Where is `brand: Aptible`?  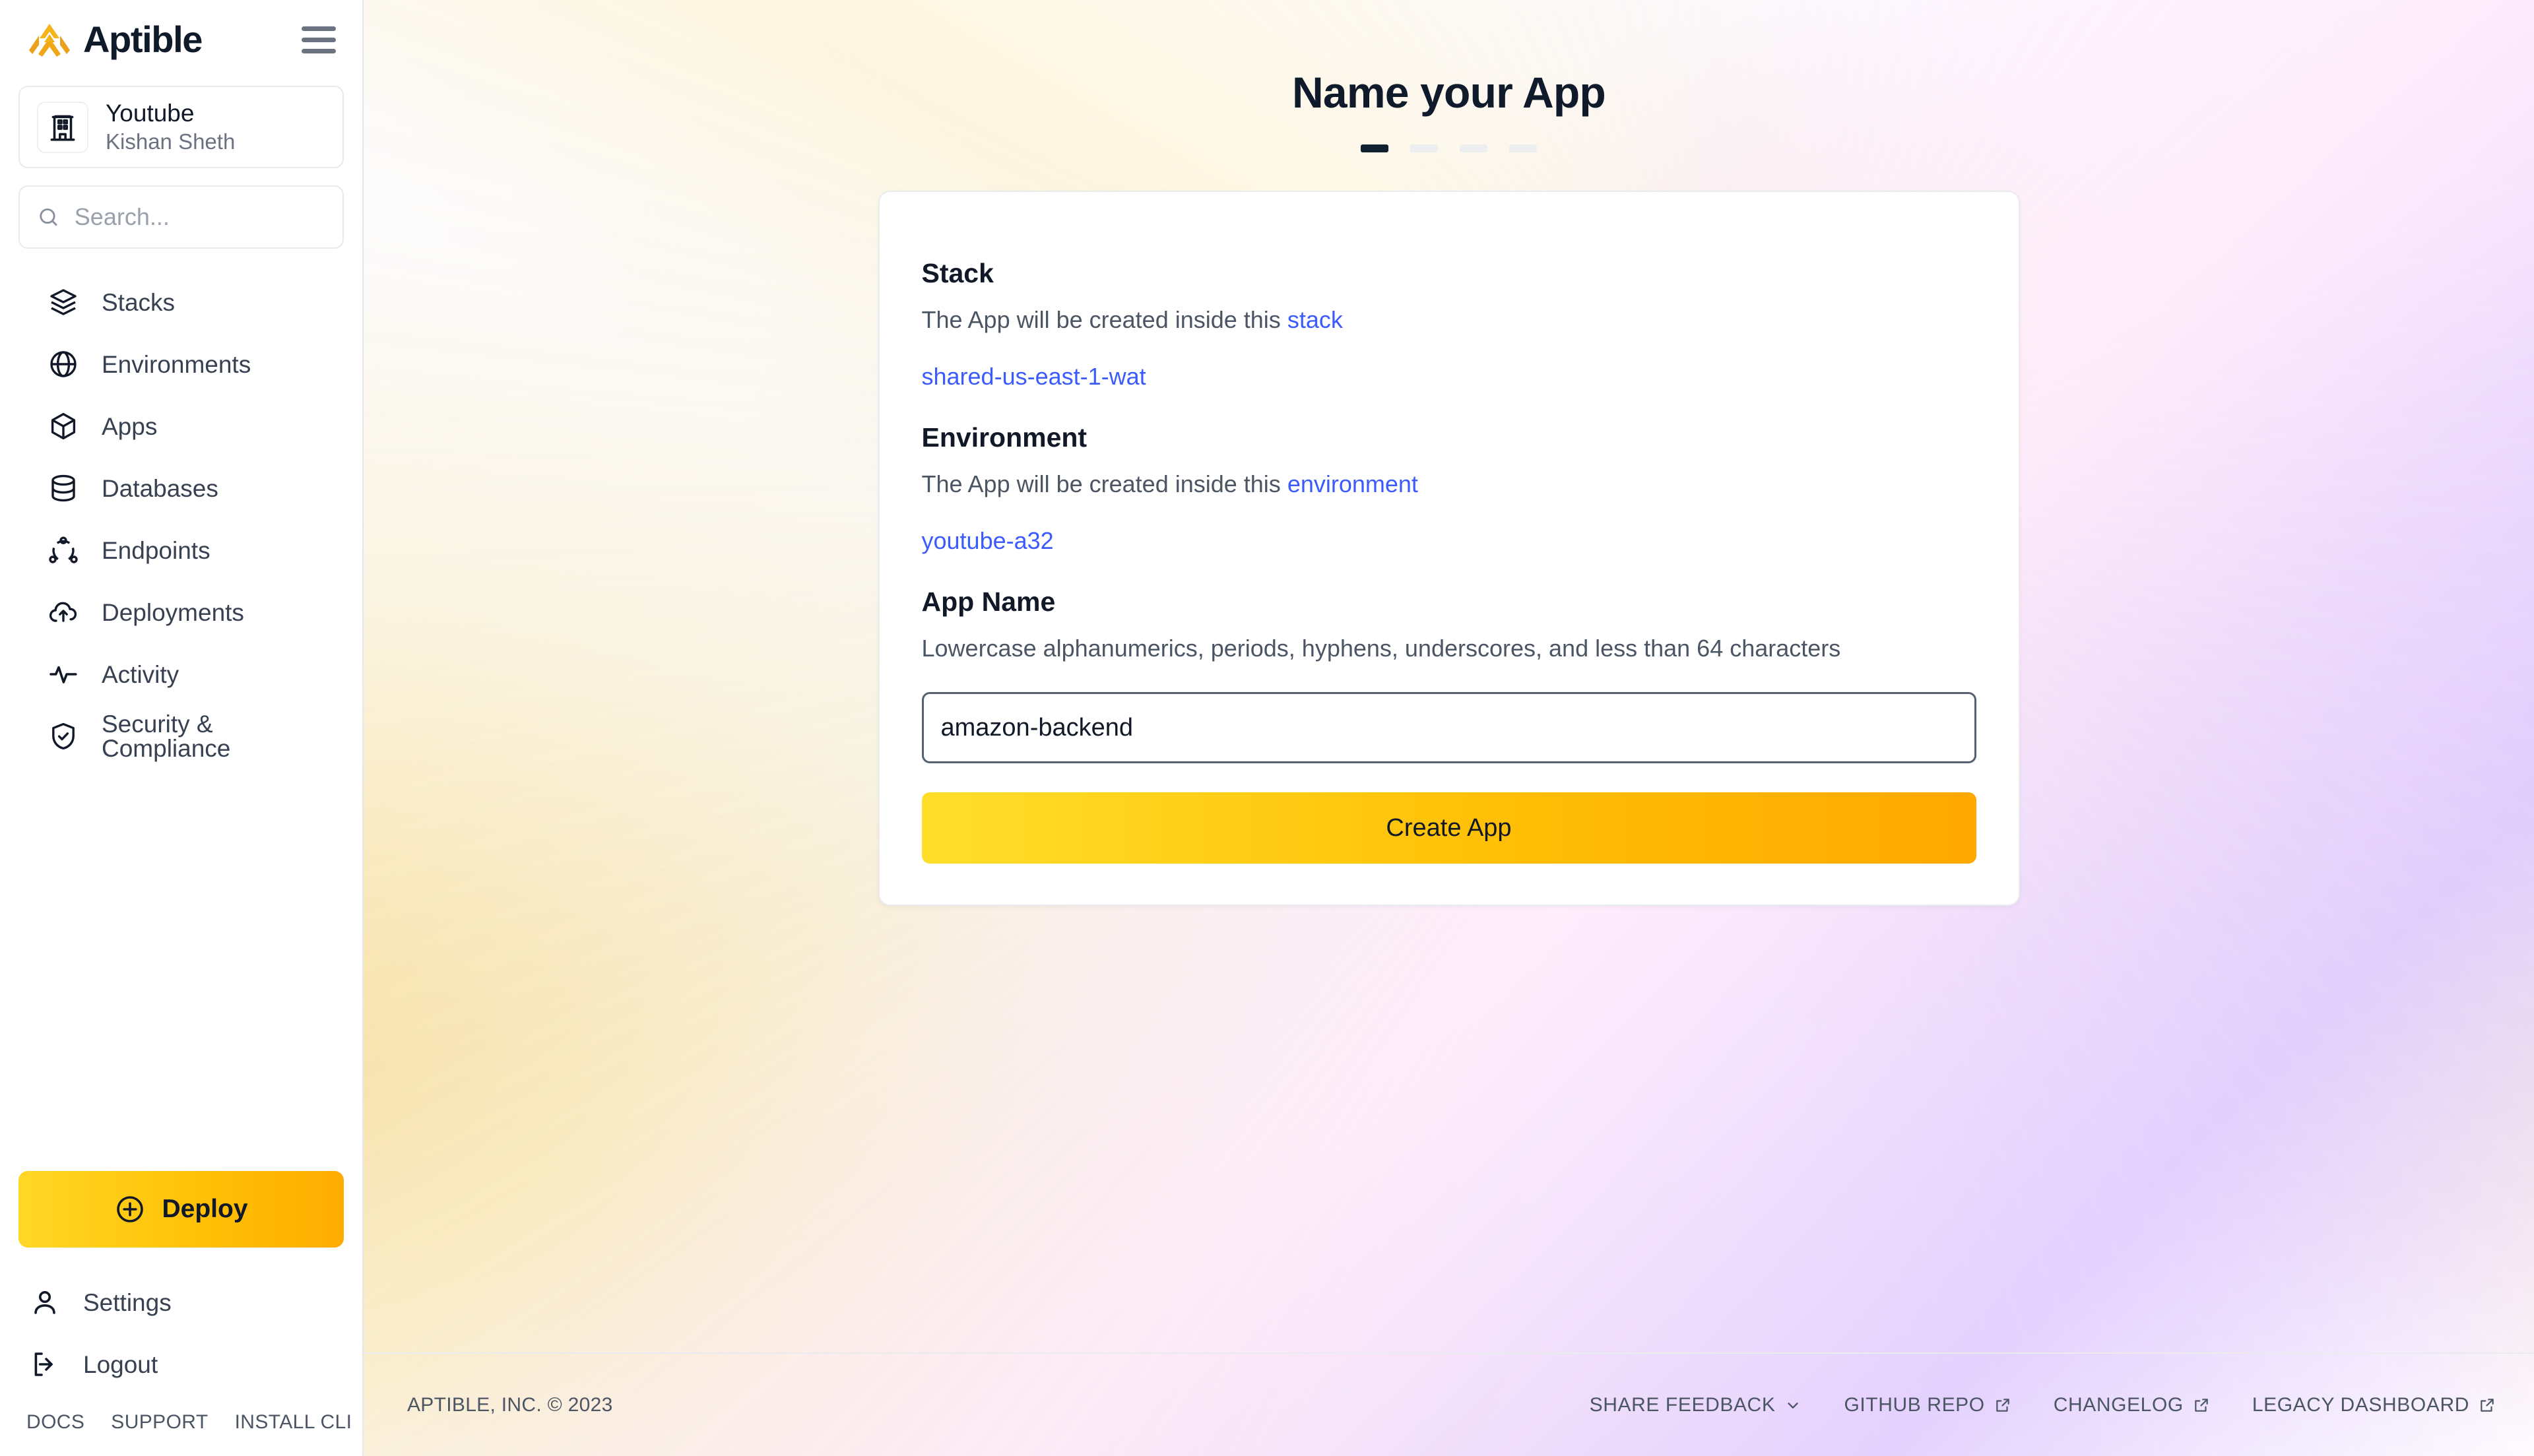 brand: Aptible is located at coordinates (114, 39).